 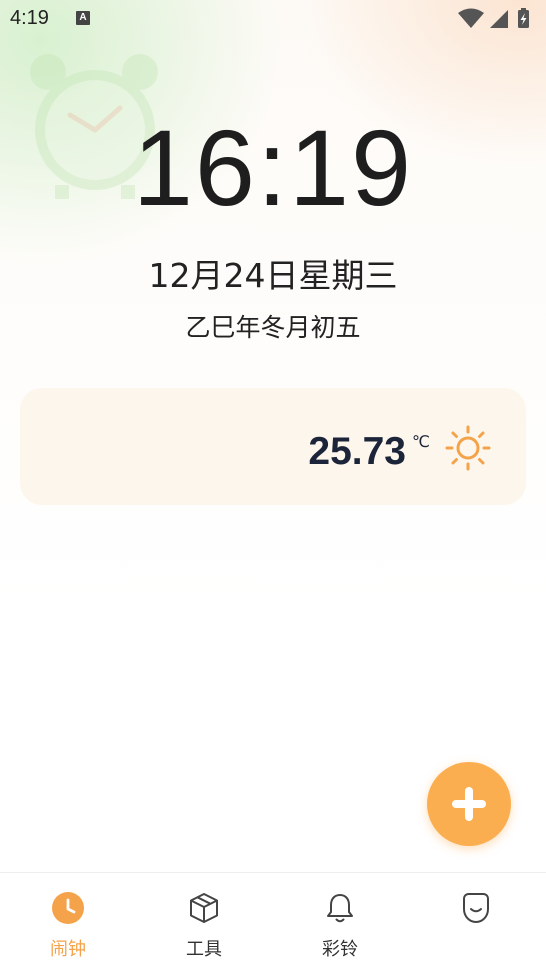 I want to click on temperature-unit: ℃, so click(x=421, y=441).